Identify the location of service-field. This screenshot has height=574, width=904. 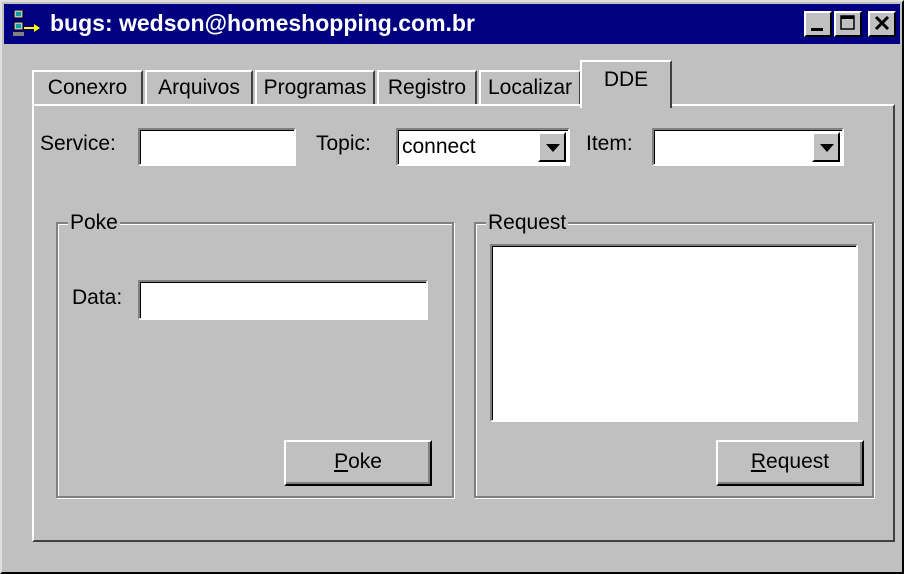
(217, 147).